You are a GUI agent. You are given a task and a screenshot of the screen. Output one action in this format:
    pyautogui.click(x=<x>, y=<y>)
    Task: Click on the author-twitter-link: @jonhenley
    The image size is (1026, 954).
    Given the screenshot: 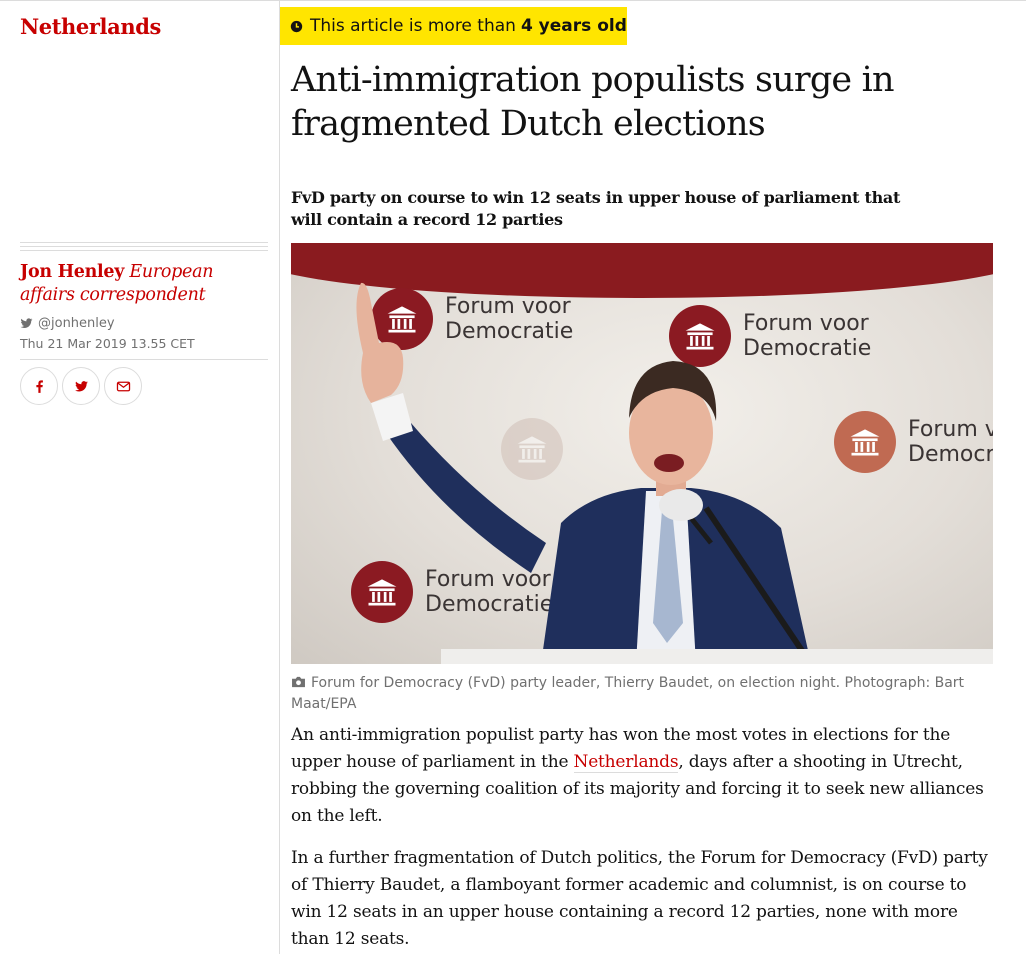 What is the action you would take?
    pyautogui.click(x=67, y=323)
    